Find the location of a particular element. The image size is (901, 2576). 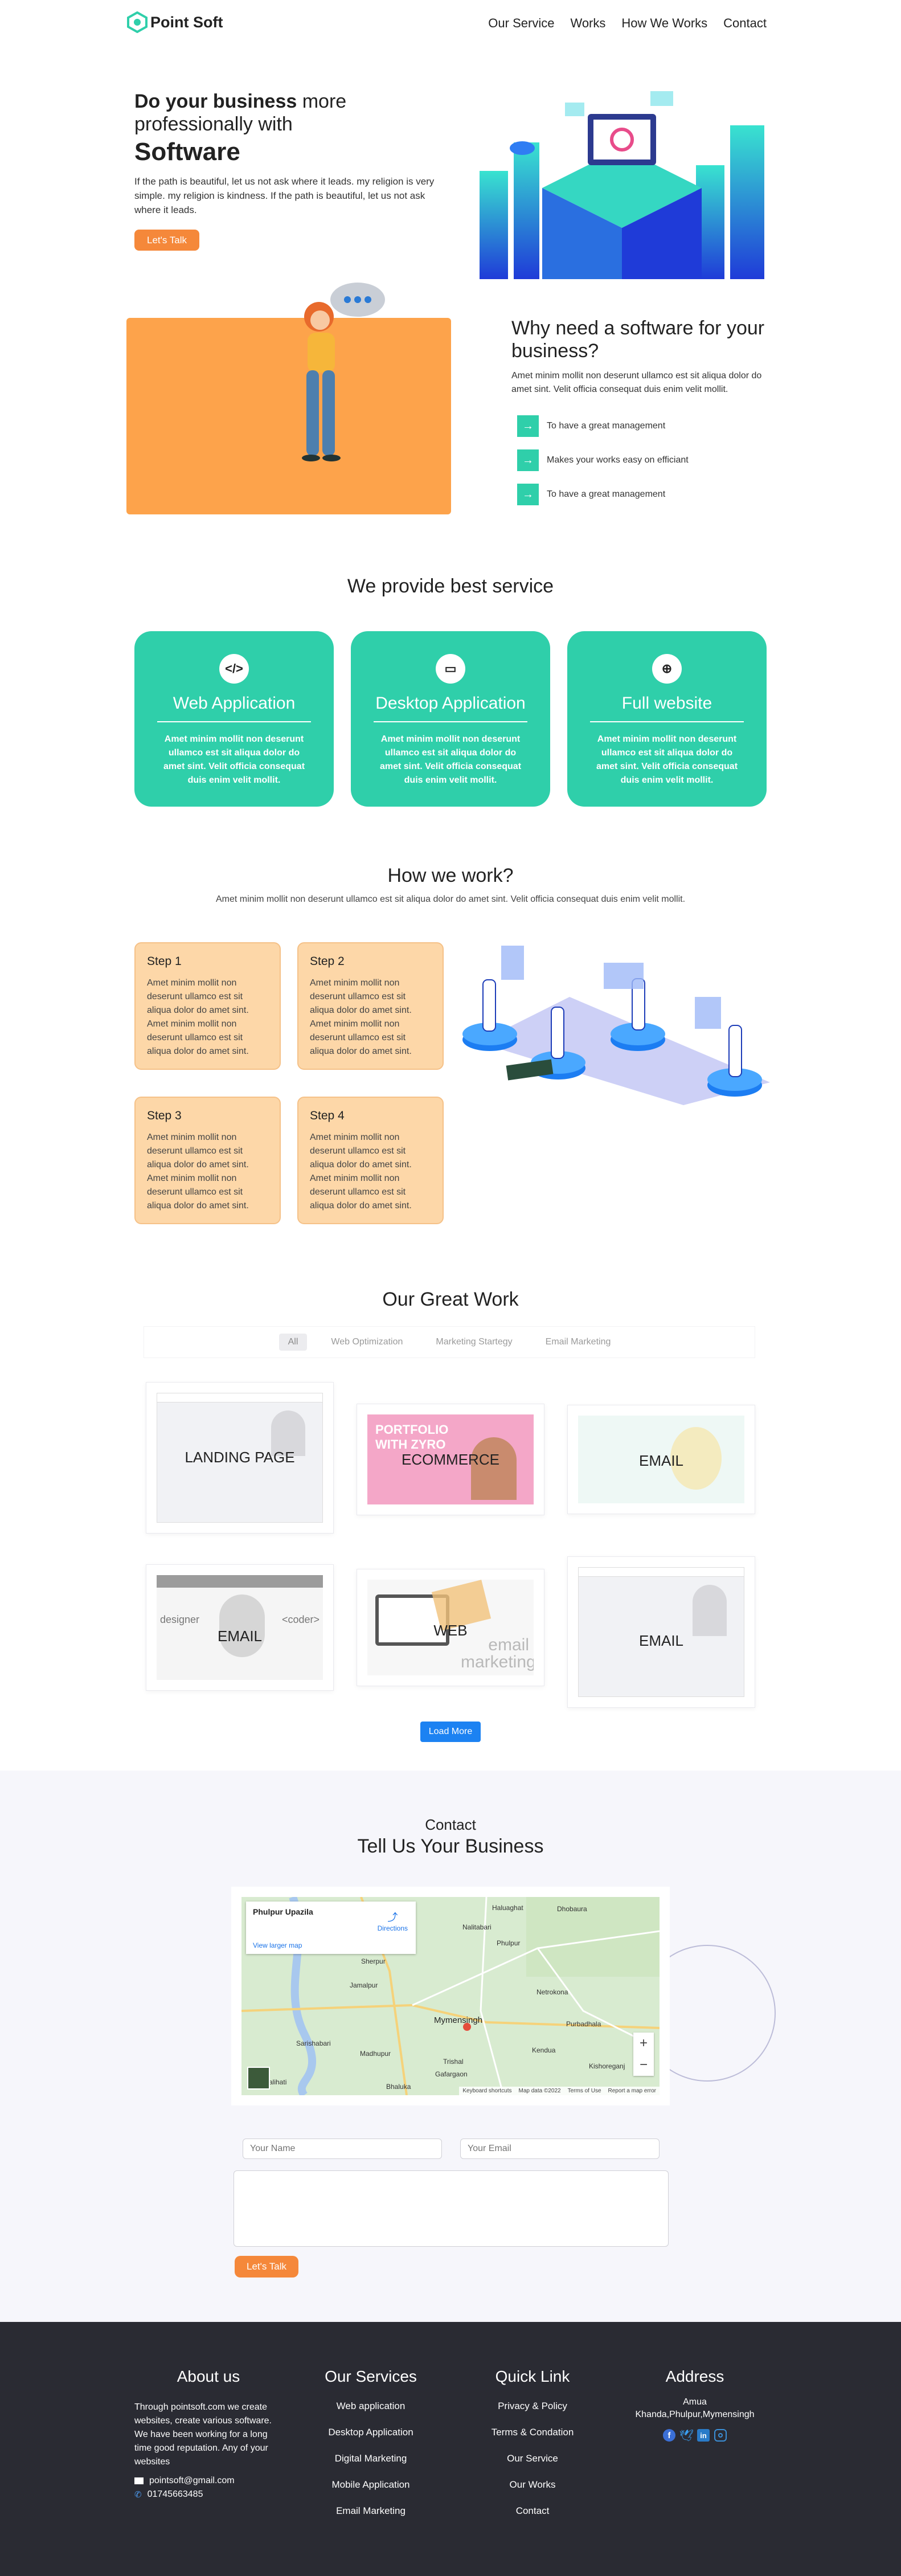

thumb-coder-text: <coder> is located at coordinates (300, 1619).